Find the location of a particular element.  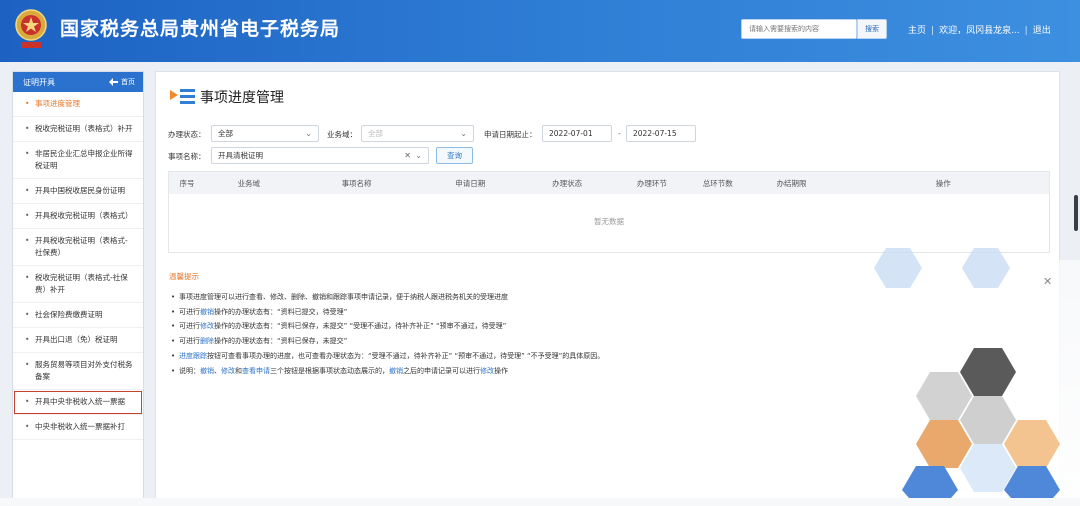

domain-select-value: 全部 is located at coordinates (375, 133).